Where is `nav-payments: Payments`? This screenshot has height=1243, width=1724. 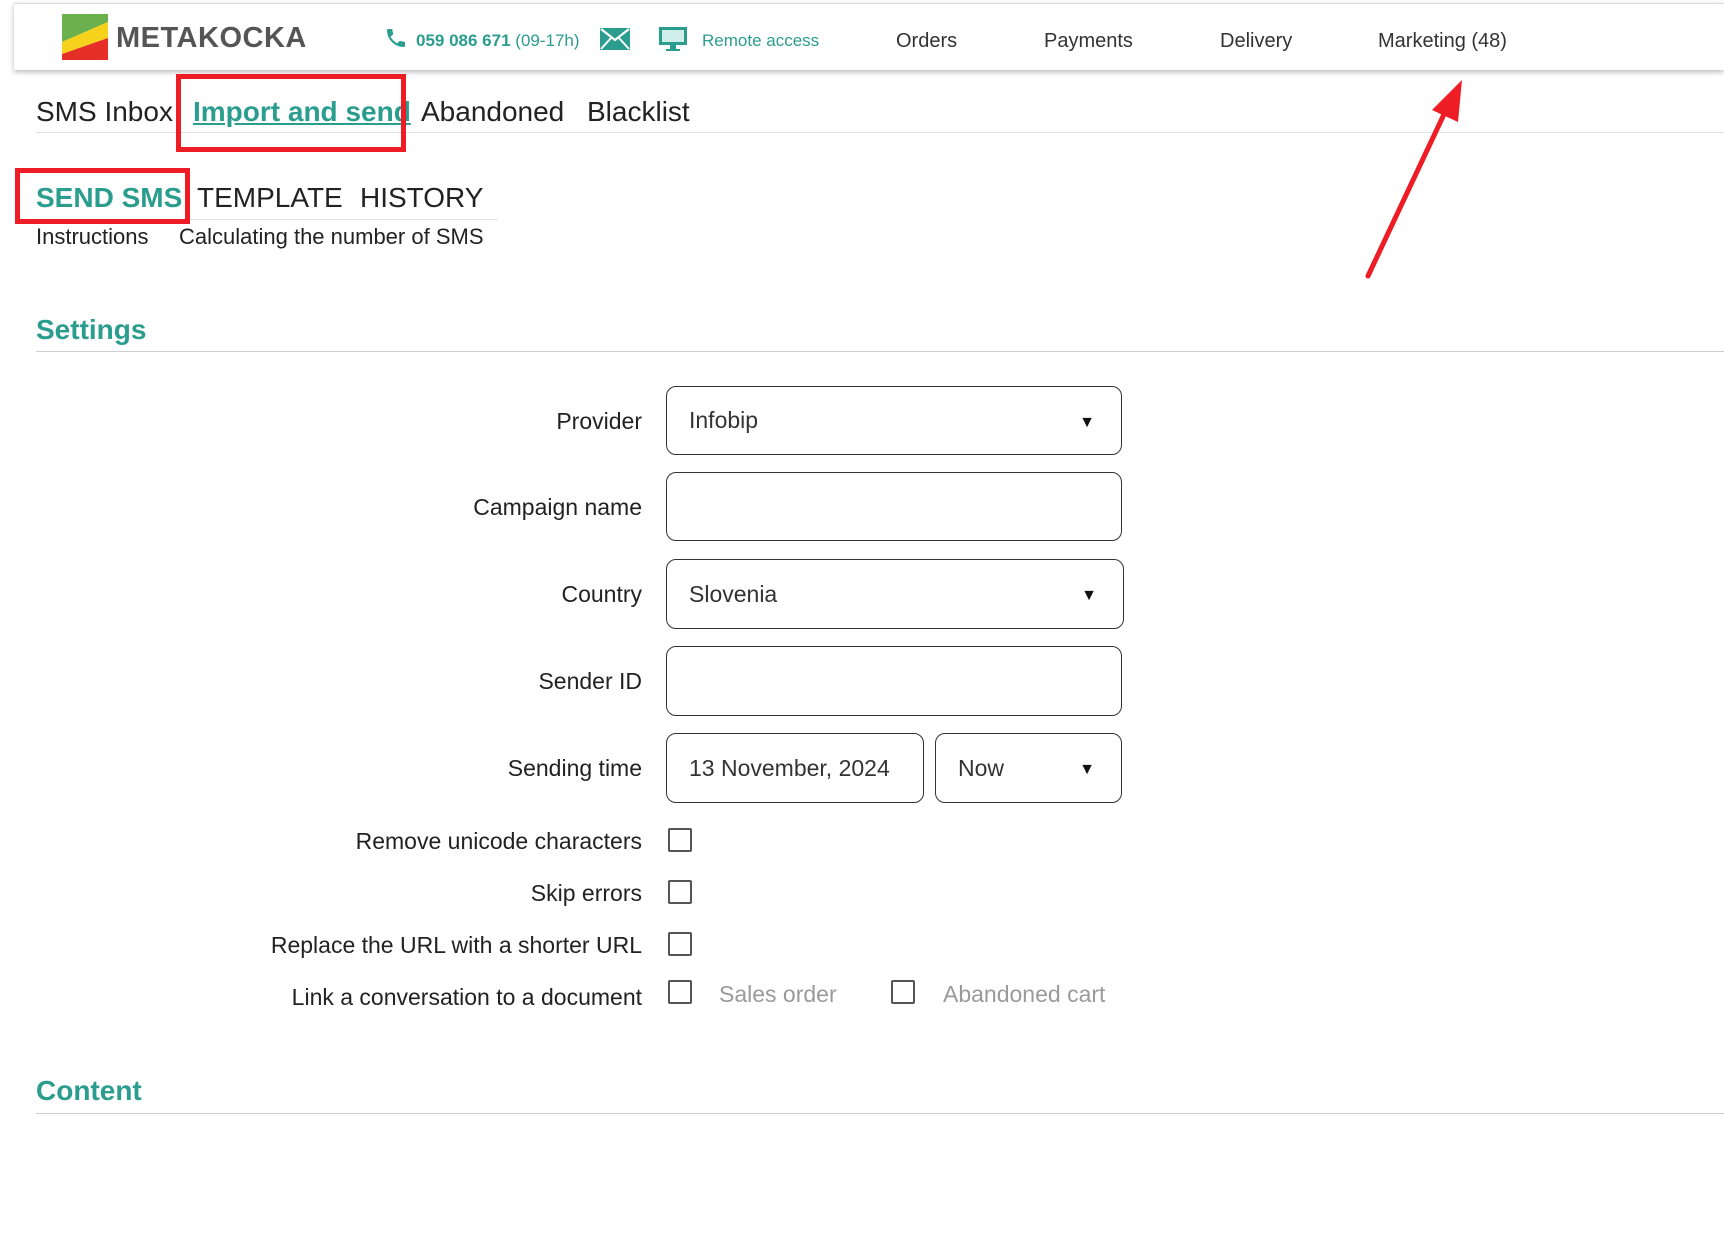 nav-payments: Payments is located at coordinates (1088, 41).